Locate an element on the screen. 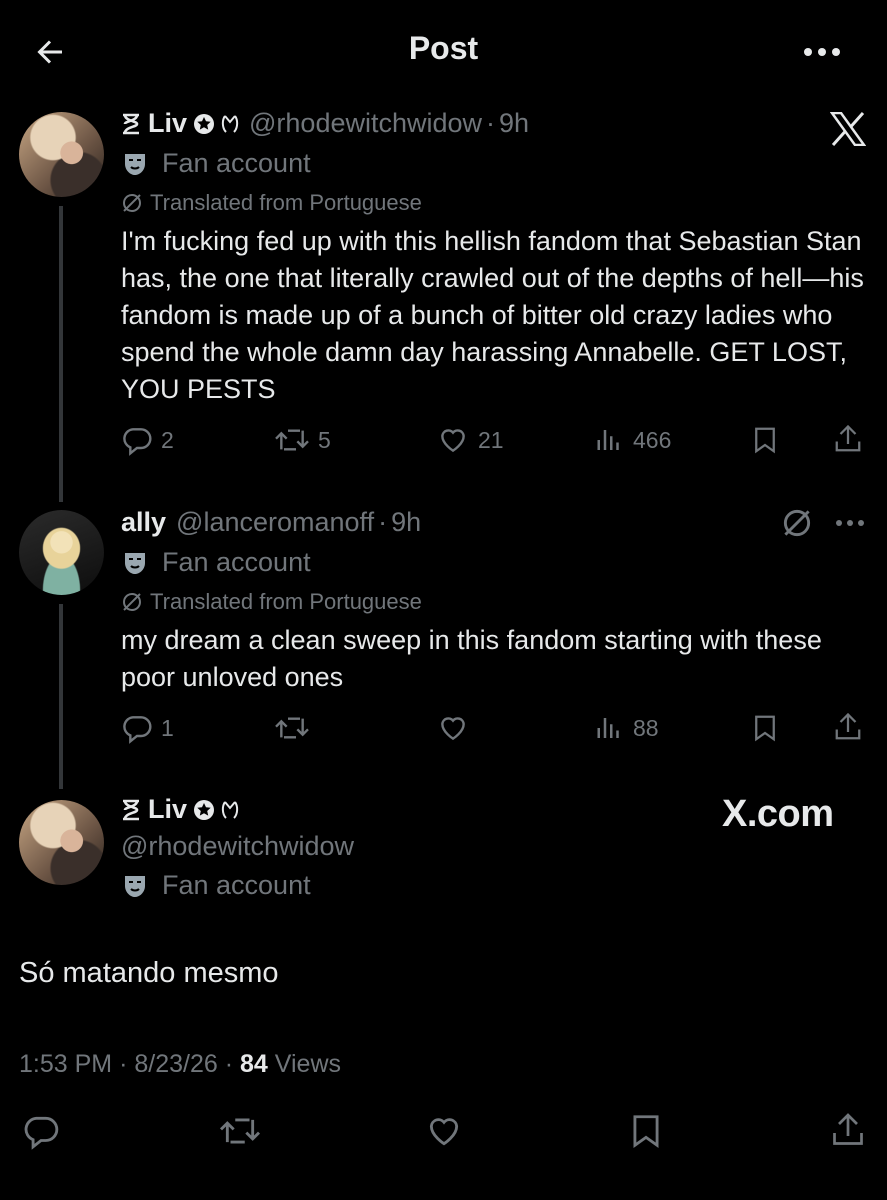 Image resolution: width=887 pixels, height=1200 pixels. x-com-watermark: X.com is located at coordinates (778, 814).